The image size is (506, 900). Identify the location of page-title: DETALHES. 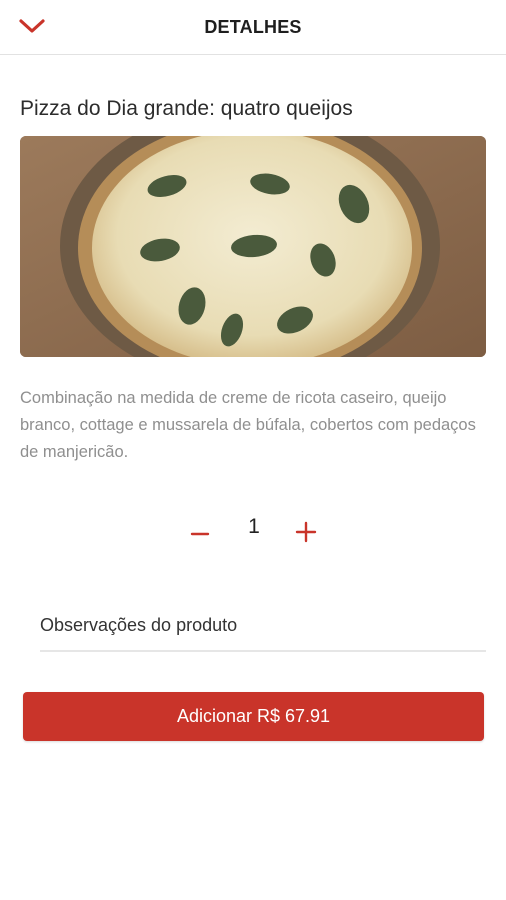
(253, 27).